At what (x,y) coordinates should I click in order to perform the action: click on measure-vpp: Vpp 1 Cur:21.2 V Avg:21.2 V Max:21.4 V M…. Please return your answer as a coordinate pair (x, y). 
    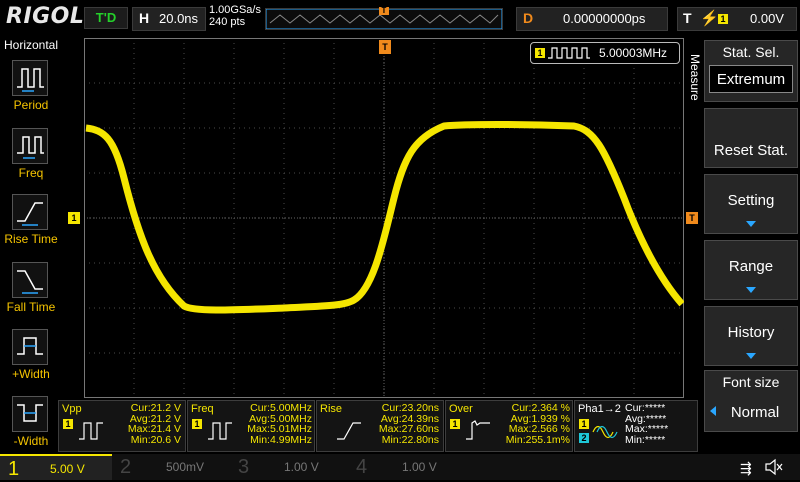
    Looking at the image, I should click on (122, 426).